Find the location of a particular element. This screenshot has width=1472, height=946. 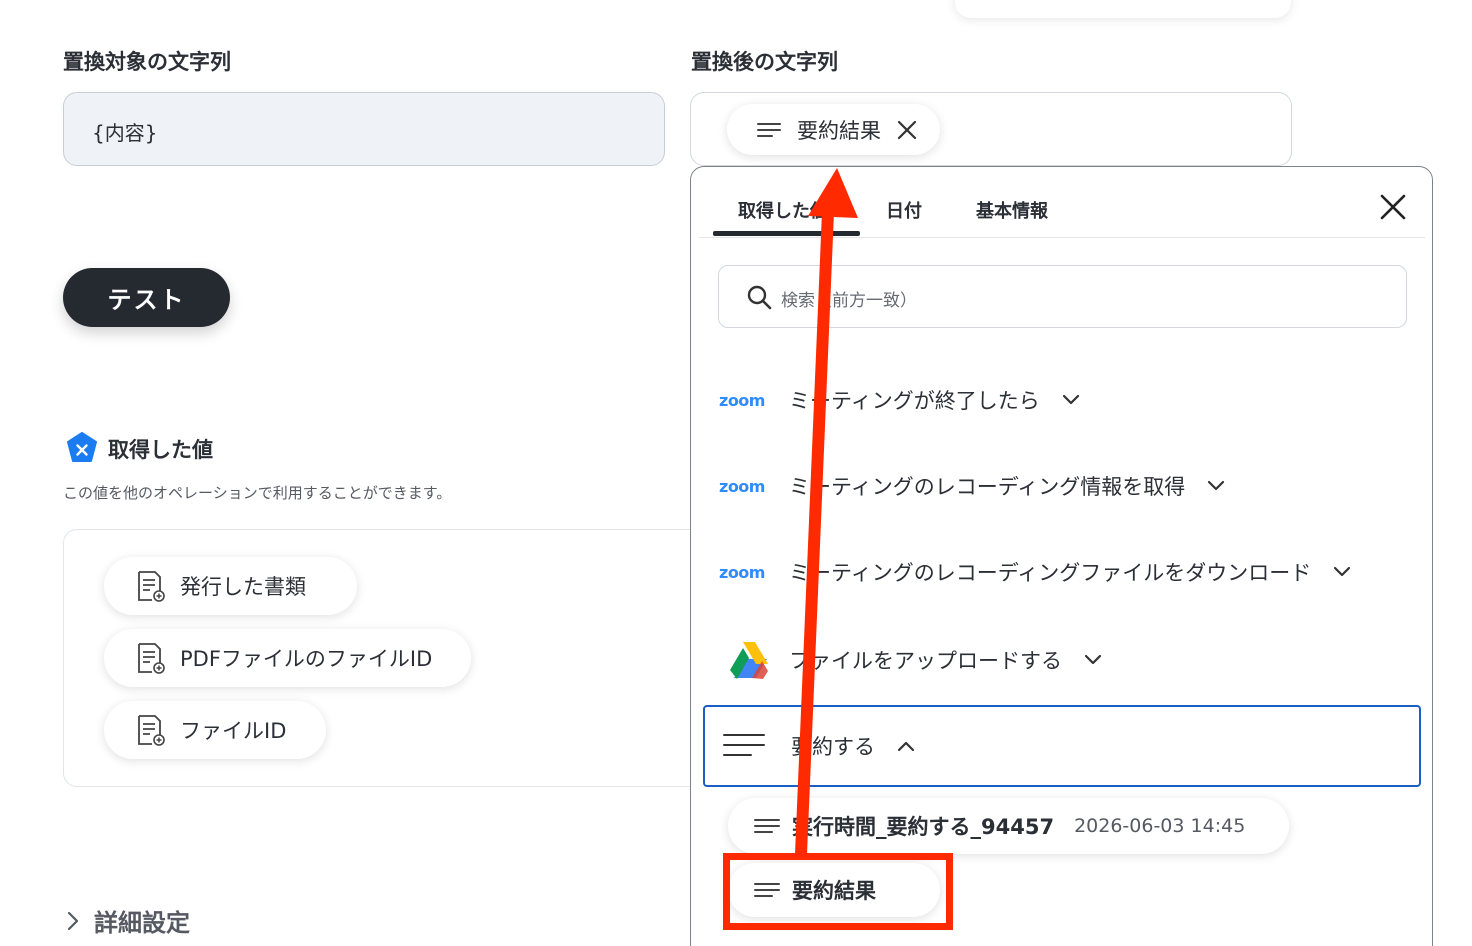

value-chip-issued-document: 発行した書類 is located at coordinates (230, 586).